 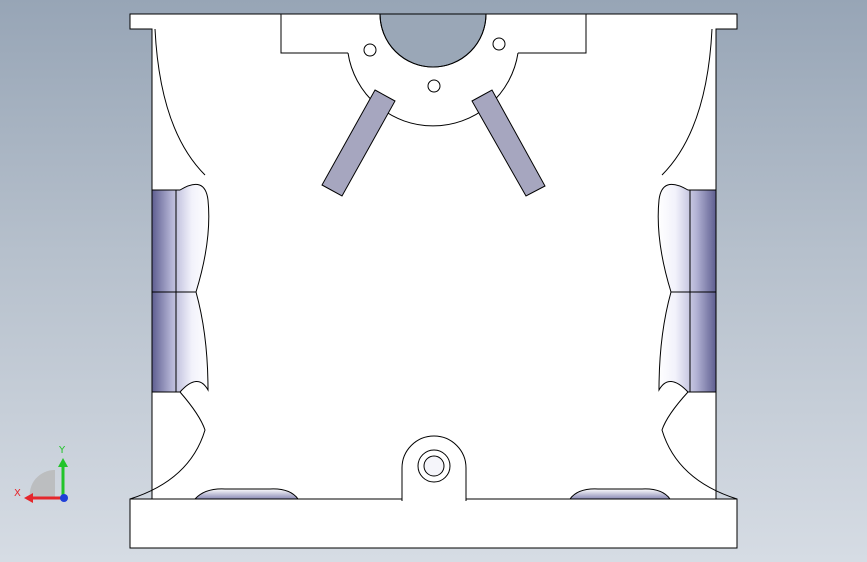 What do you see at coordinates (63, 462) in the screenshot?
I see `y-axis-arrow` at bounding box center [63, 462].